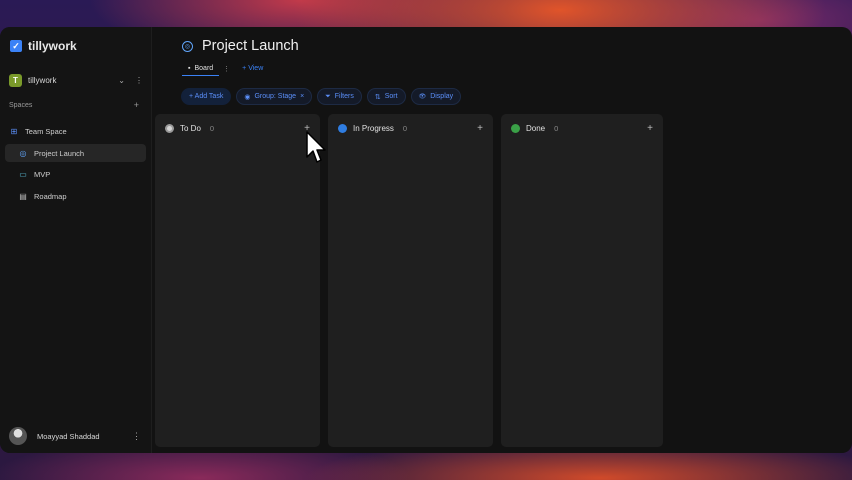 This screenshot has height=480, width=852. I want to click on column-header: Done 0 +, so click(582, 128).